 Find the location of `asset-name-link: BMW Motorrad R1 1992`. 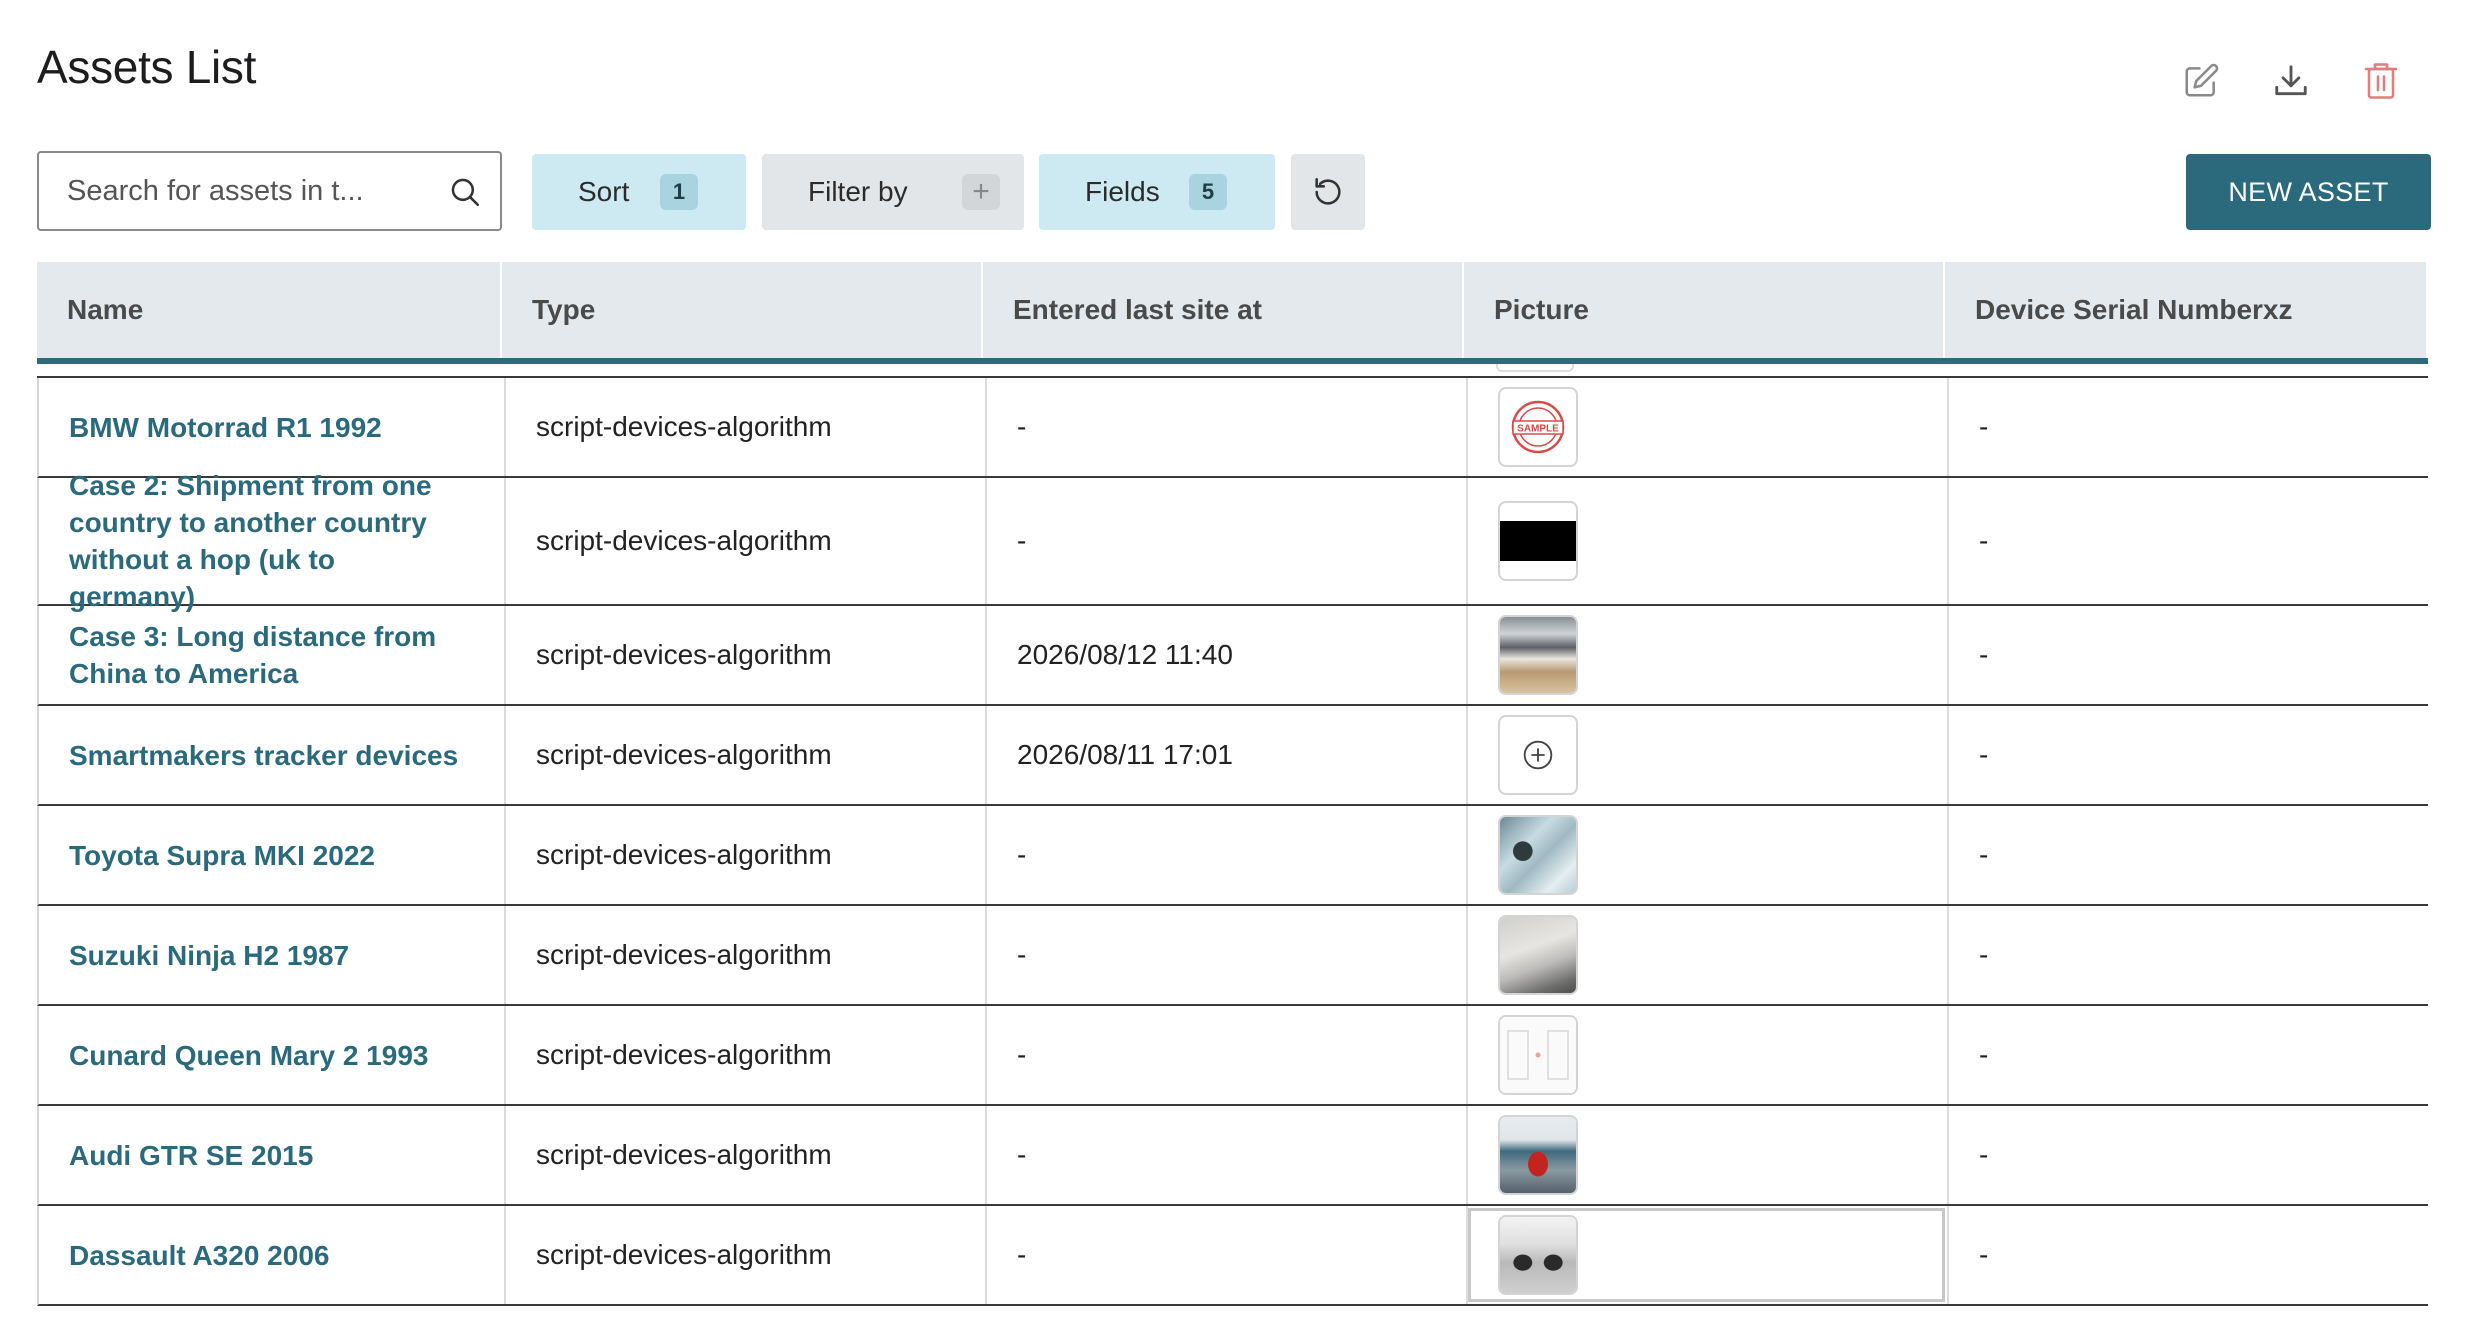

asset-name-link: BMW Motorrad R1 1992 is located at coordinates (271, 427).